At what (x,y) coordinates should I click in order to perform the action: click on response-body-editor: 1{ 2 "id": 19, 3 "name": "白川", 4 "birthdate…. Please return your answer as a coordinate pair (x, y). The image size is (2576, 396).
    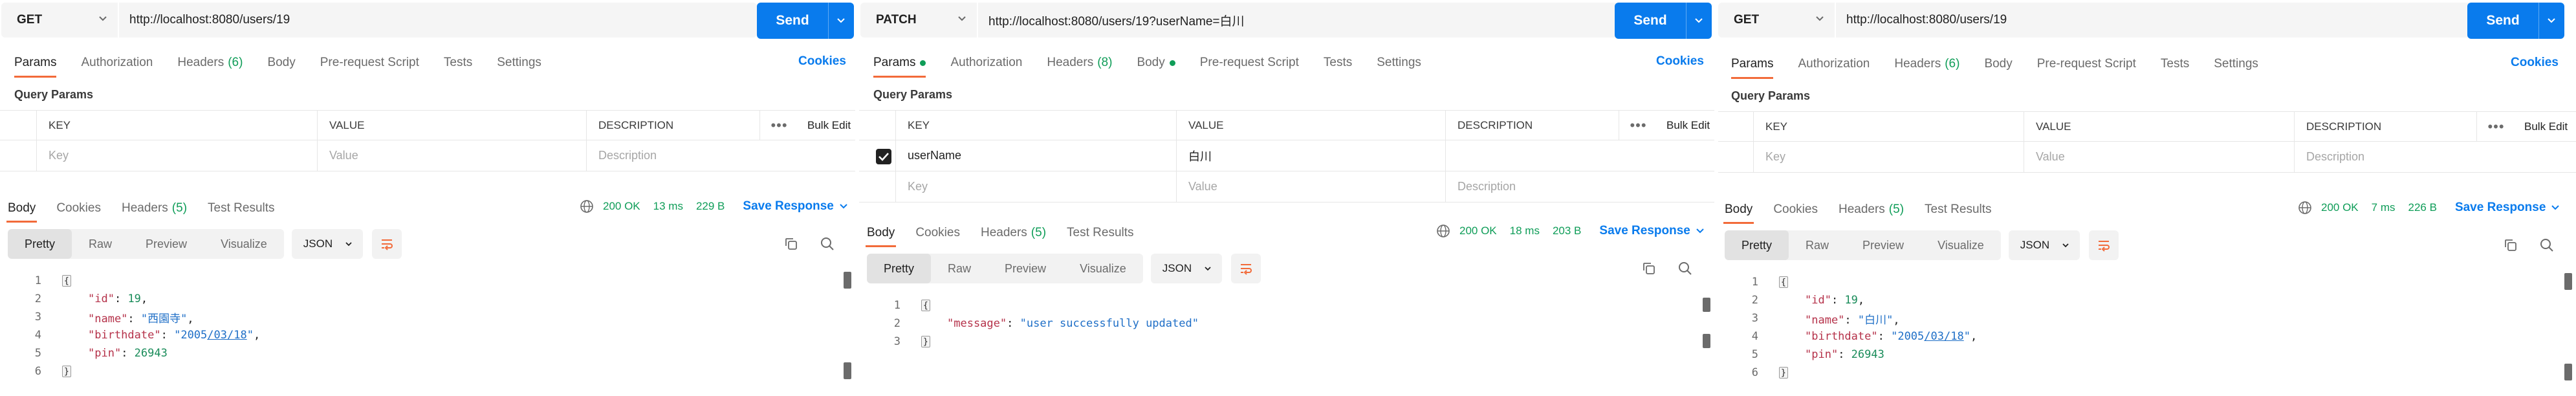
    Looking at the image, I should click on (2140, 327).